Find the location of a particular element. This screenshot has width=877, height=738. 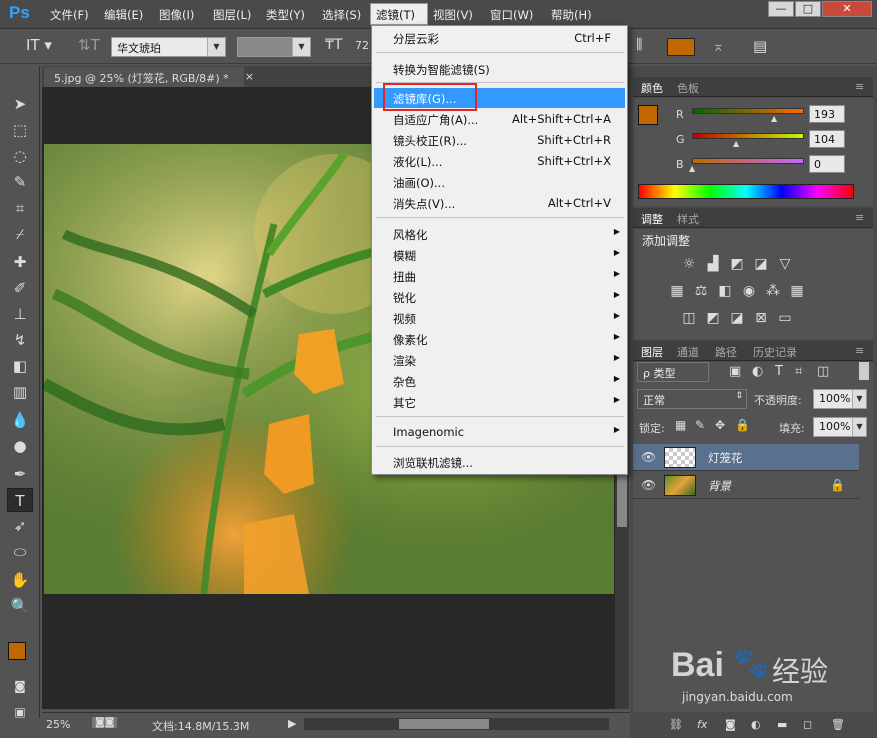

posterize-icon: ◩ is located at coordinates (713, 318).